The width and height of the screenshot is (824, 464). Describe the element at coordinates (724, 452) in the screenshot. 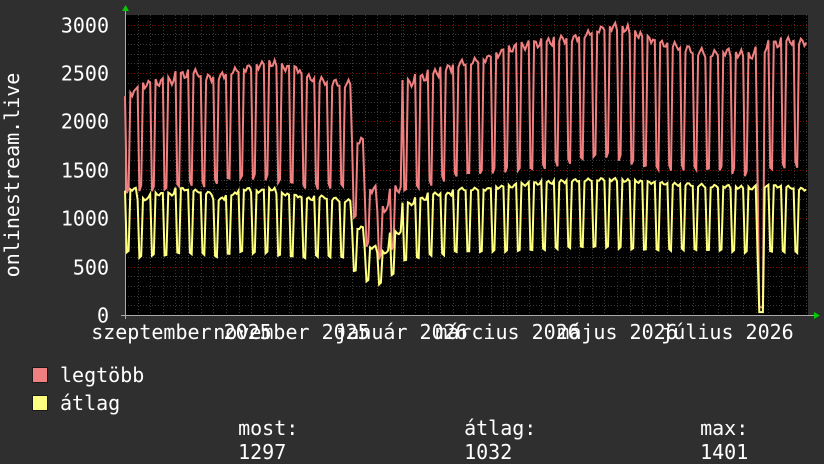

I see `stat-max-value: 1401` at that location.